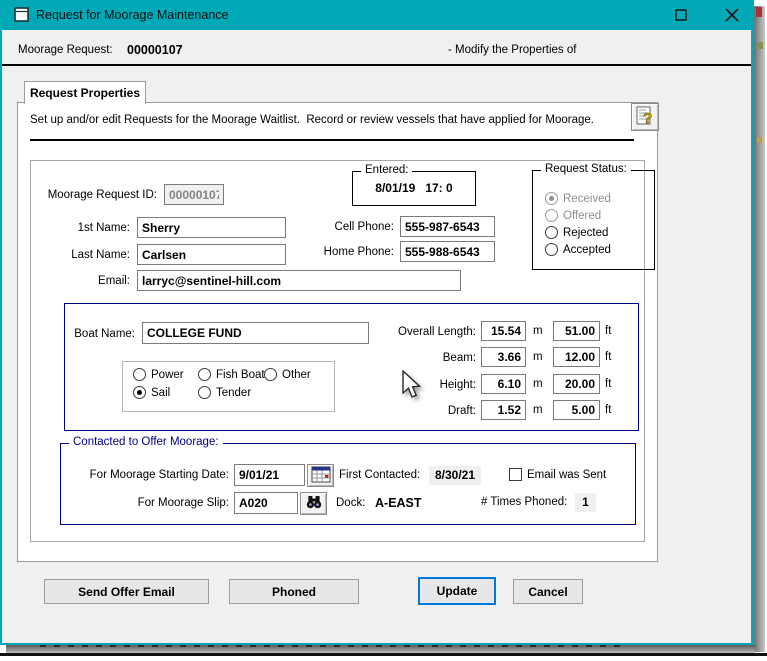  What do you see at coordinates (211, 254) in the screenshot?
I see `last-name-input` at bounding box center [211, 254].